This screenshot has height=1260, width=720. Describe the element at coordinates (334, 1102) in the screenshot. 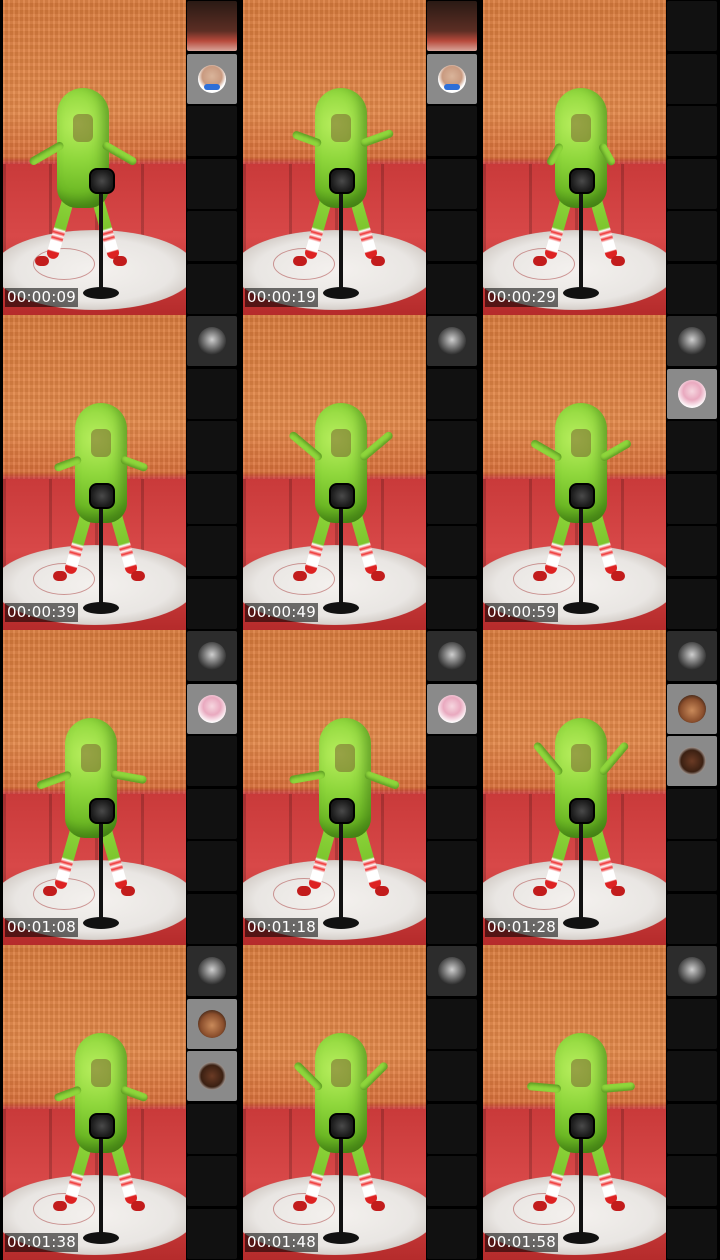

I see `video-frame-thumbnail: 00:01:48` at that location.